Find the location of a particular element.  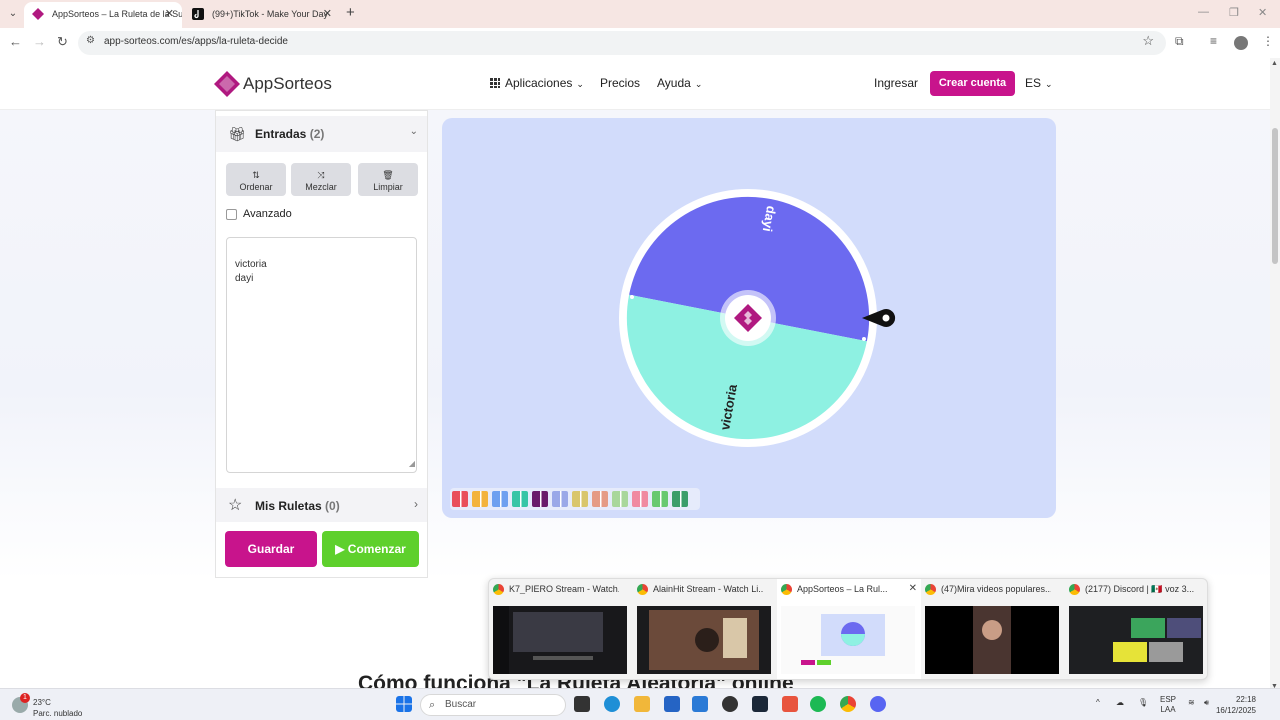

scrollbar-thumb is located at coordinates (1275, 196).